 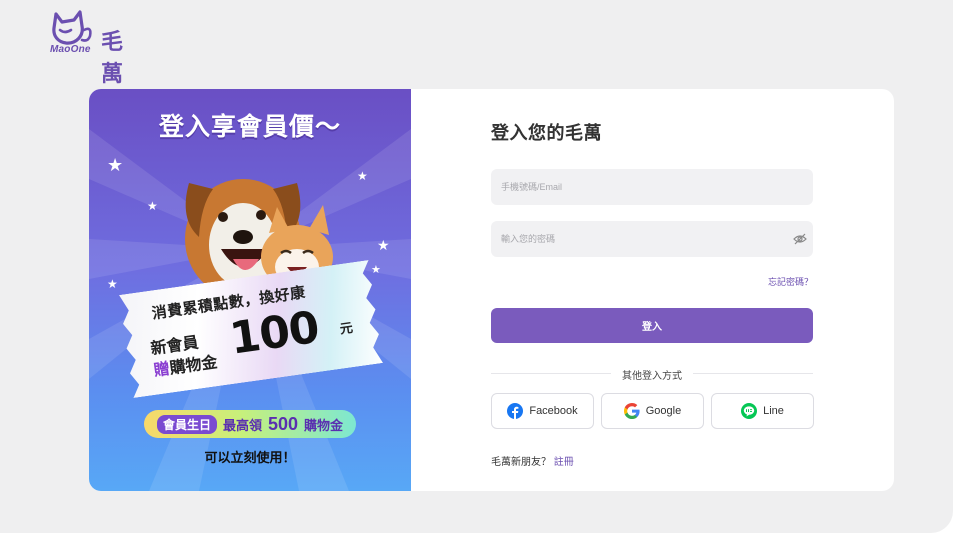 What do you see at coordinates (790, 281) in the screenshot?
I see `forgot-password-link: 忘記密碼？` at bounding box center [790, 281].